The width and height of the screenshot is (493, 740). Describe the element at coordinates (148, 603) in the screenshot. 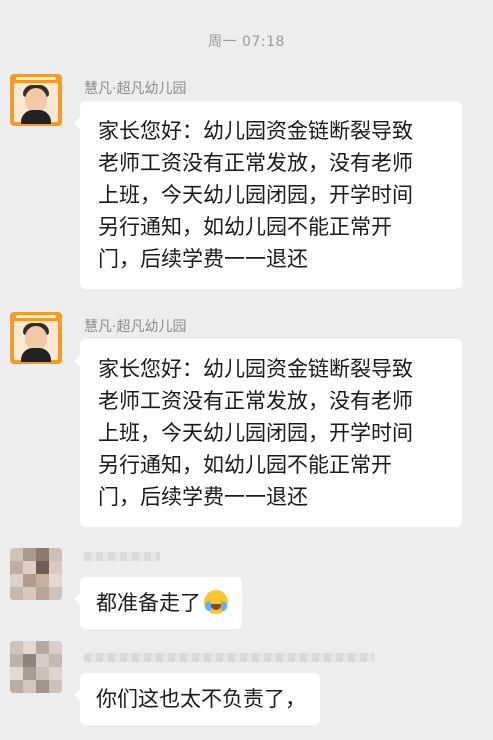

I see `message-text: 都准备走了` at that location.